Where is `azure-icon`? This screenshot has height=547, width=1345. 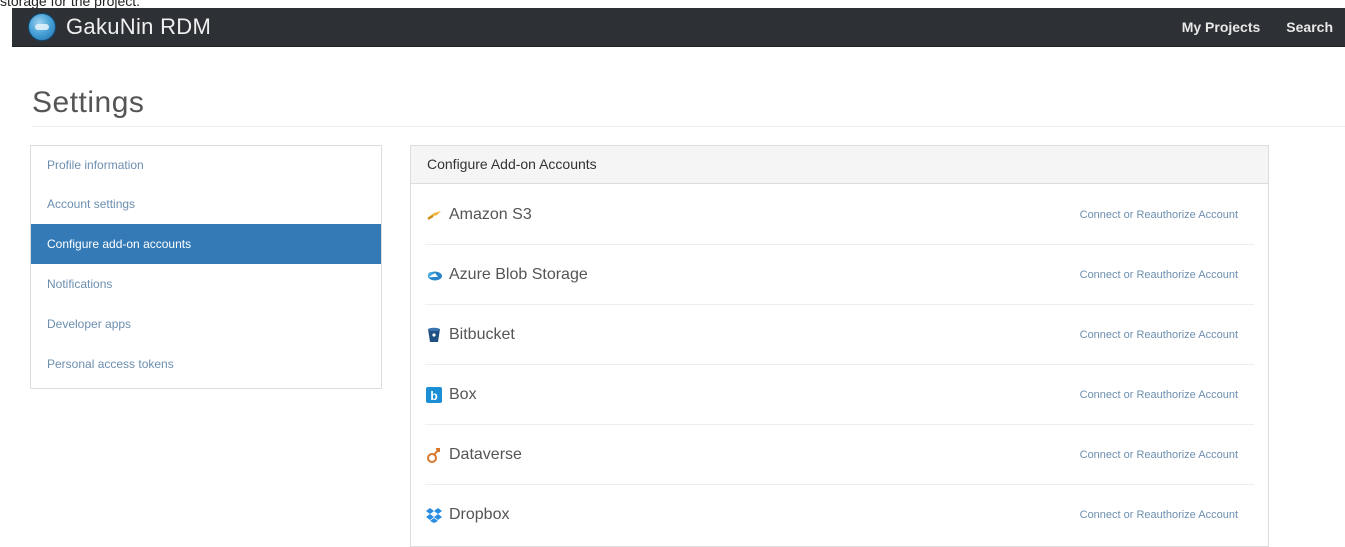 azure-icon is located at coordinates (434, 275).